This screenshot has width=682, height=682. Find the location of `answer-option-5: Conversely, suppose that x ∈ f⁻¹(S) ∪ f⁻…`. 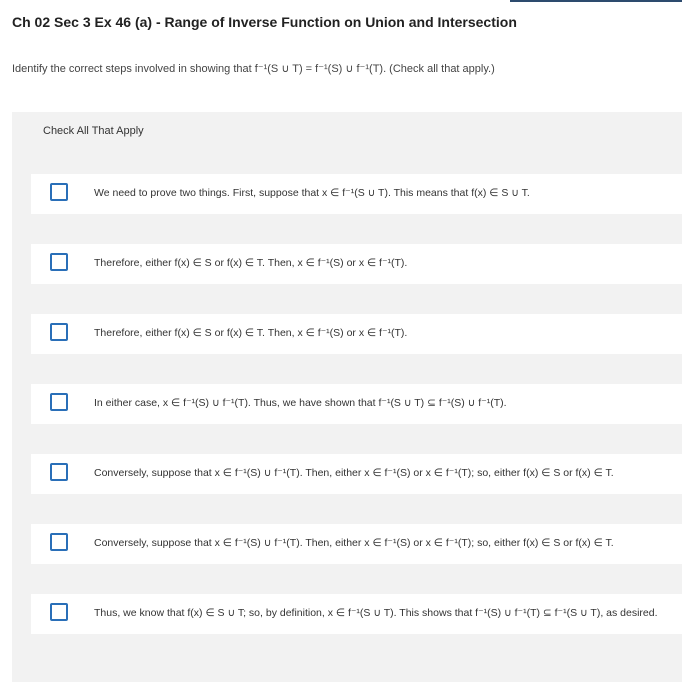

answer-option-5: Conversely, suppose that x ∈ f⁻¹(S) ∪ f⁻… is located at coordinates (356, 474).